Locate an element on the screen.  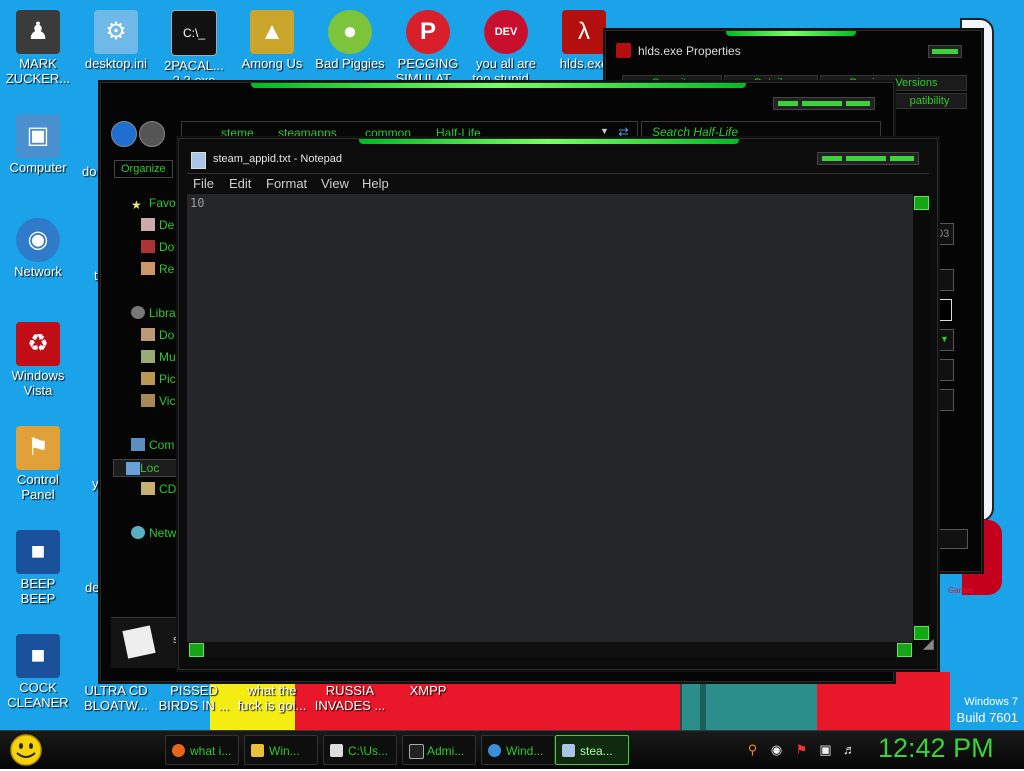
desktop-icon-cock-cleaner: ■ COCK CLEANER is located at coordinates (38, 672).